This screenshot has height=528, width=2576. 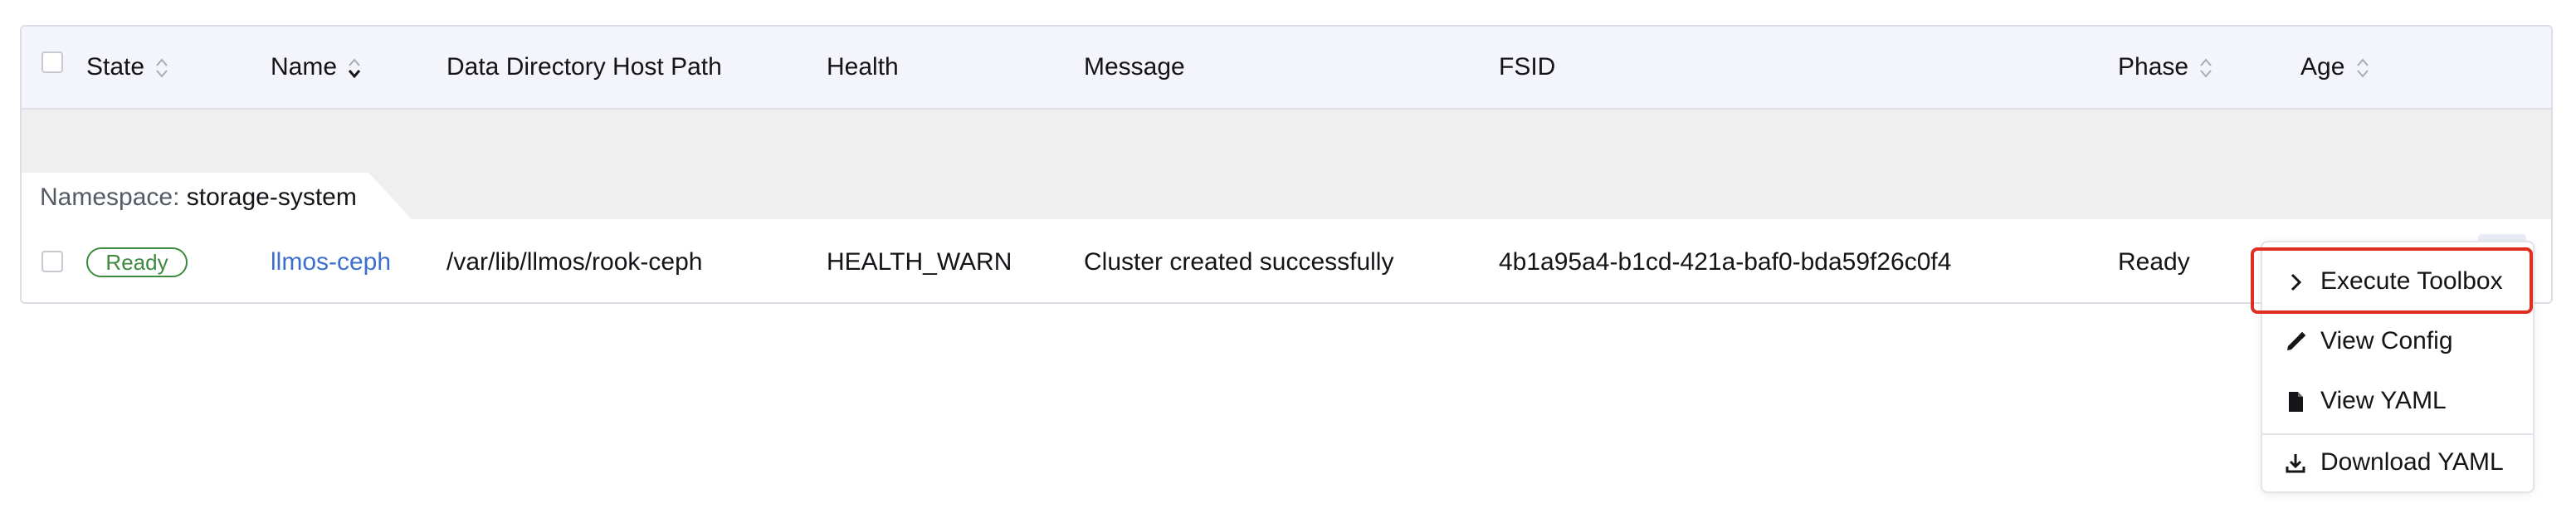 What do you see at coordinates (272, 197) in the screenshot?
I see `namespace-value: storage-system` at bounding box center [272, 197].